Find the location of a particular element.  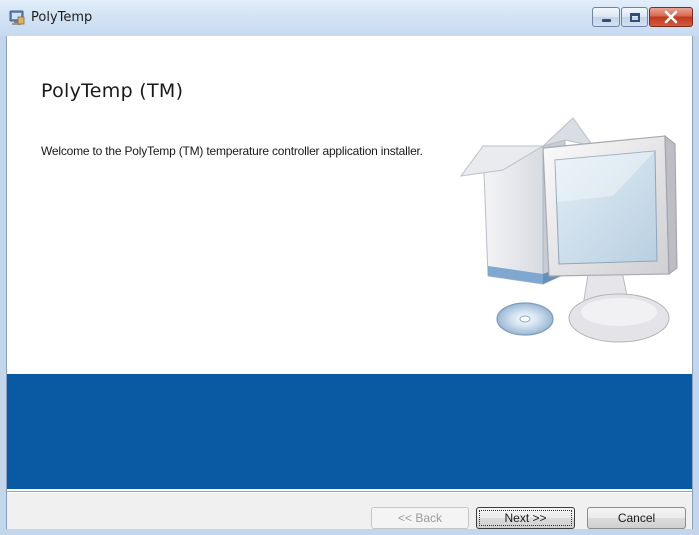

window-title: PolyTemp is located at coordinates (62, 17).